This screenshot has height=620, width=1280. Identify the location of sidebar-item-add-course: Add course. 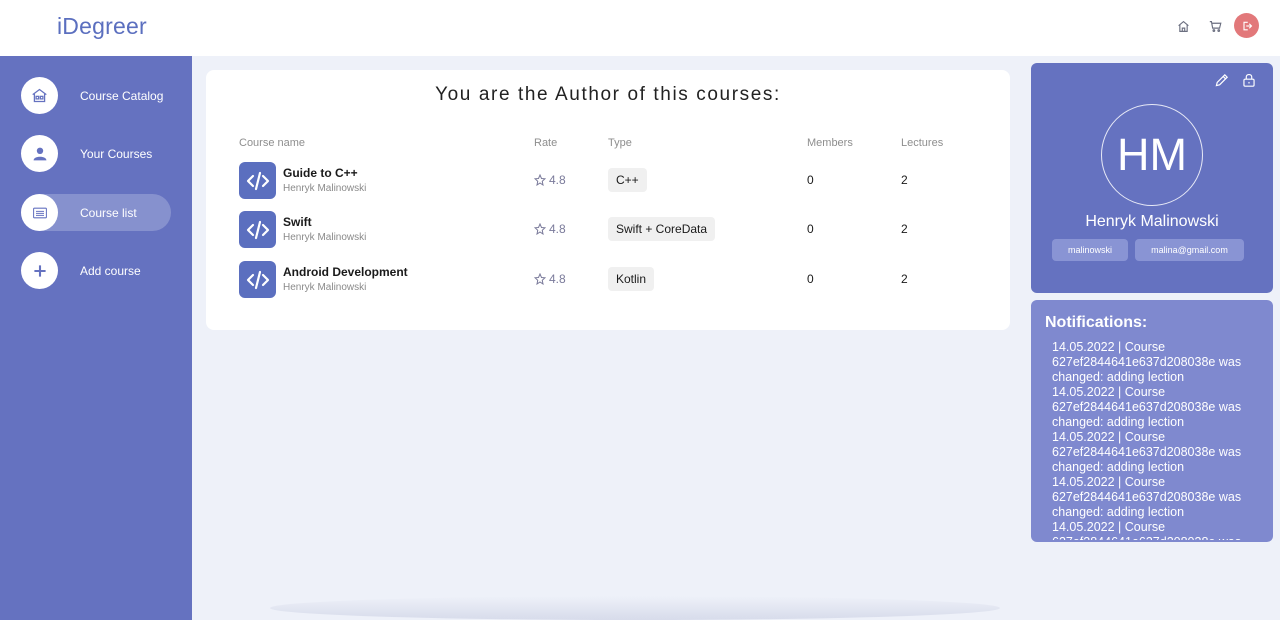
(96, 270).